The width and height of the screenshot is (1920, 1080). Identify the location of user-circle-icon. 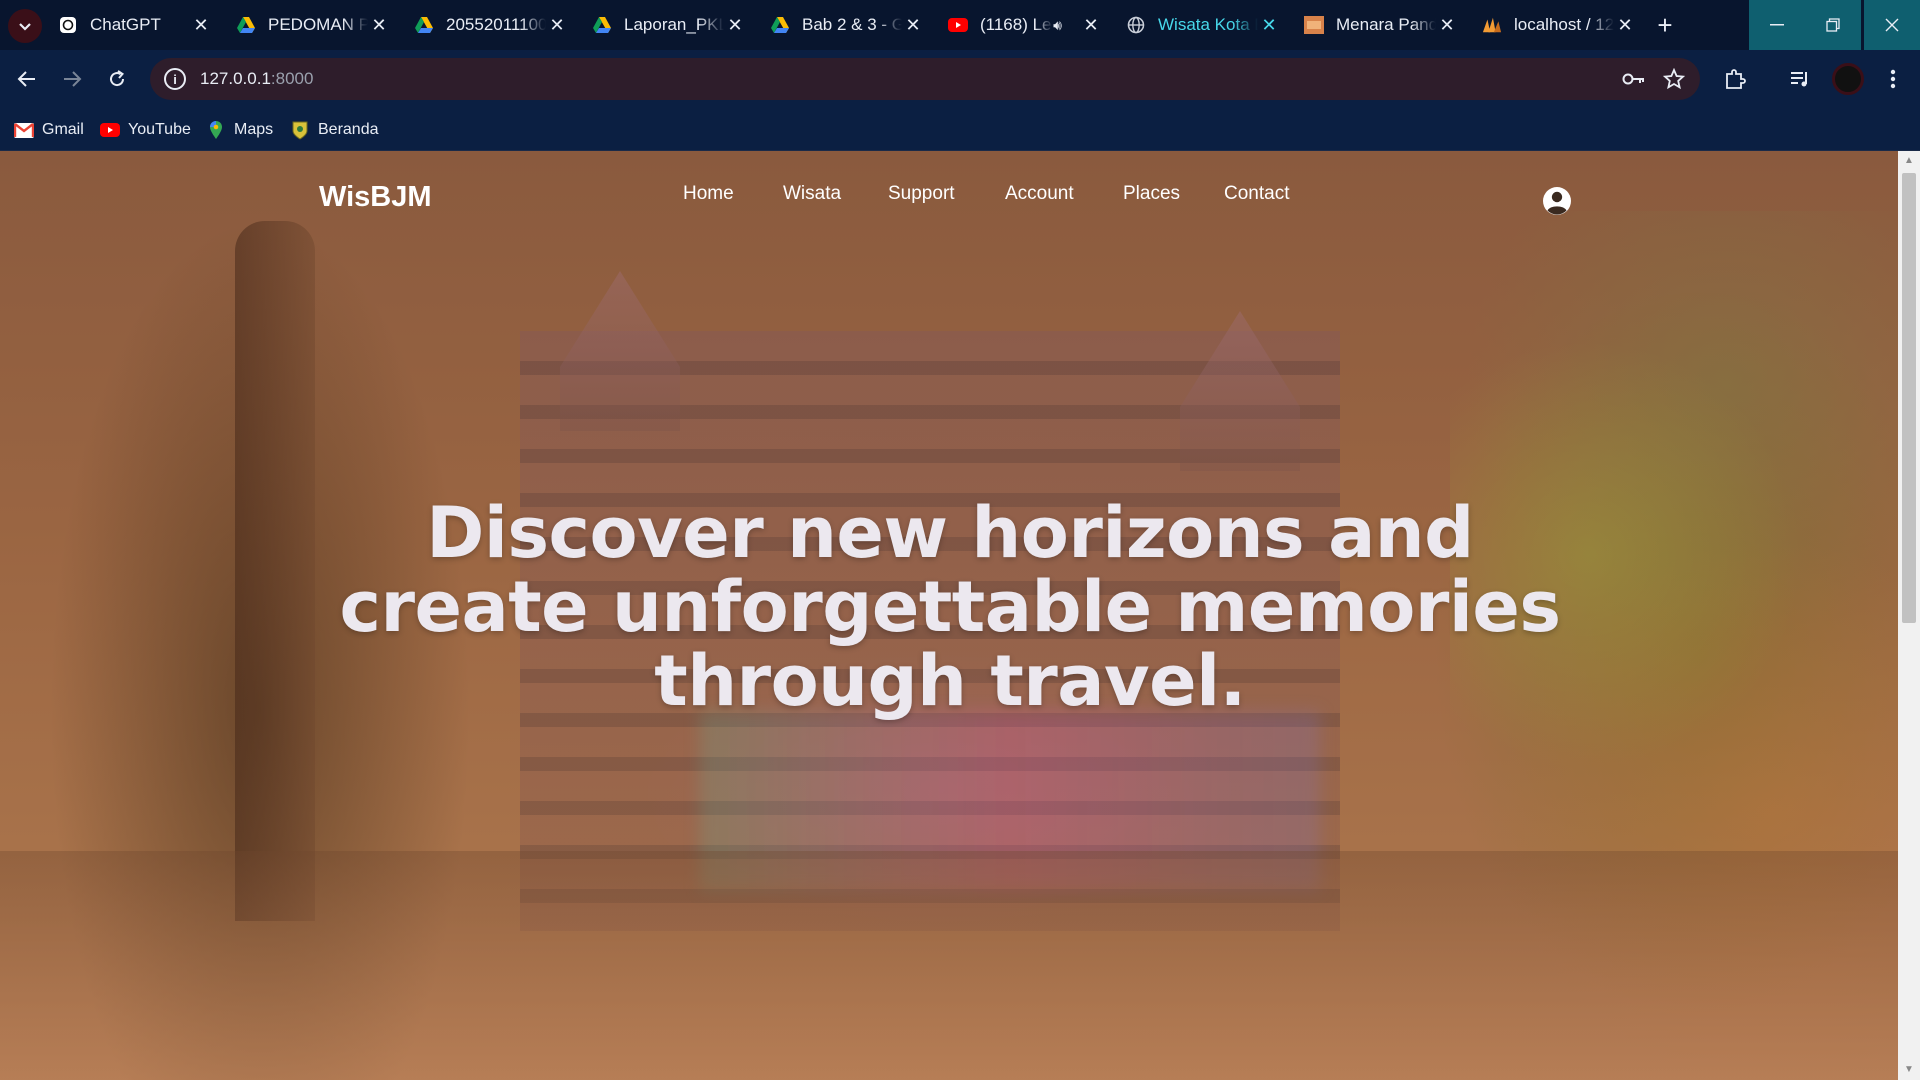
(1557, 201).